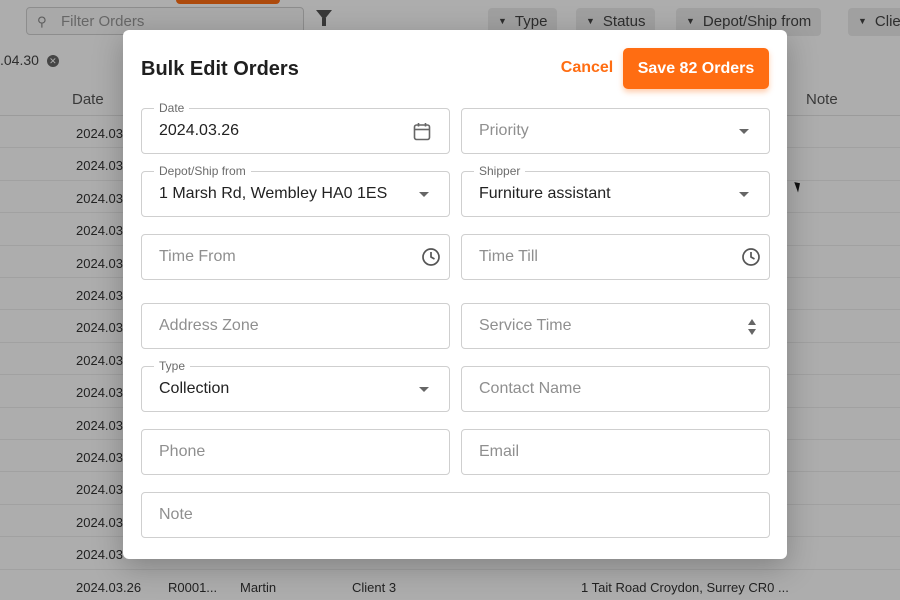  What do you see at coordinates (615, 326) in the screenshot?
I see `service-time-stepper: Service Time` at bounding box center [615, 326].